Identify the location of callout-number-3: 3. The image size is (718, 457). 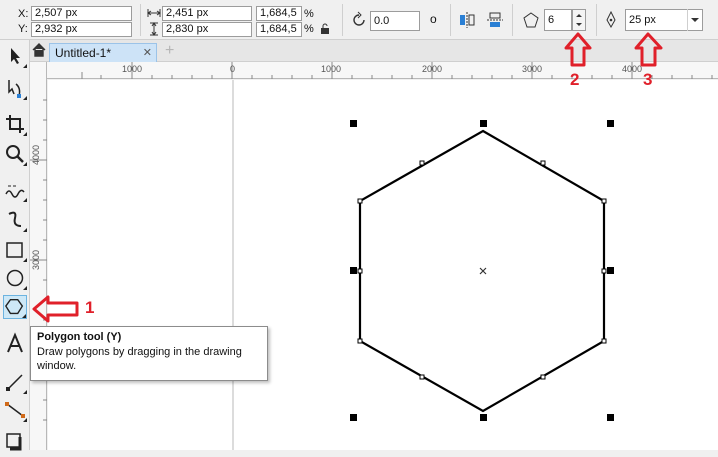
(648, 79).